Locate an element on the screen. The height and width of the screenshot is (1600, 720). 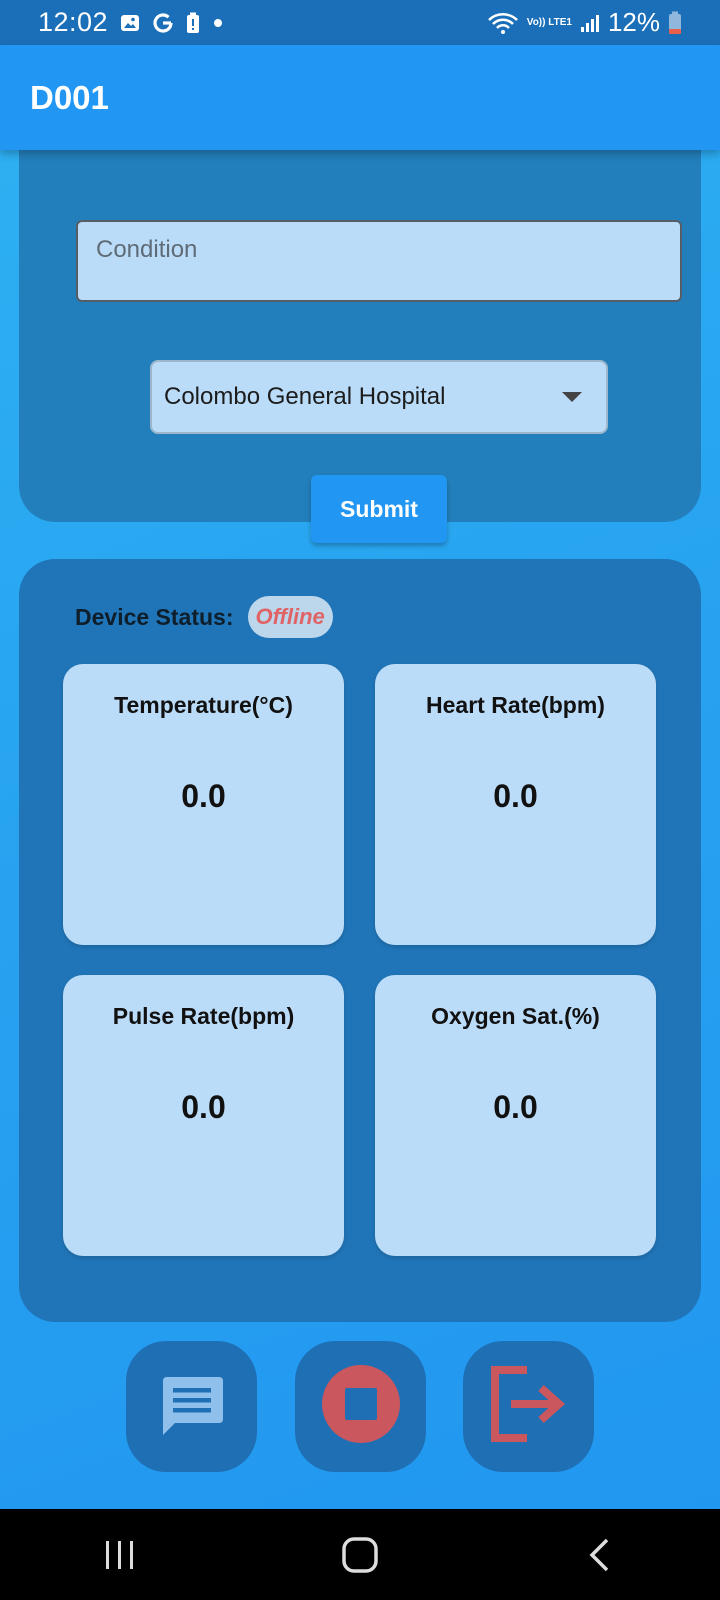
device-status: Device Status: Offline is located at coordinates (204, 617).